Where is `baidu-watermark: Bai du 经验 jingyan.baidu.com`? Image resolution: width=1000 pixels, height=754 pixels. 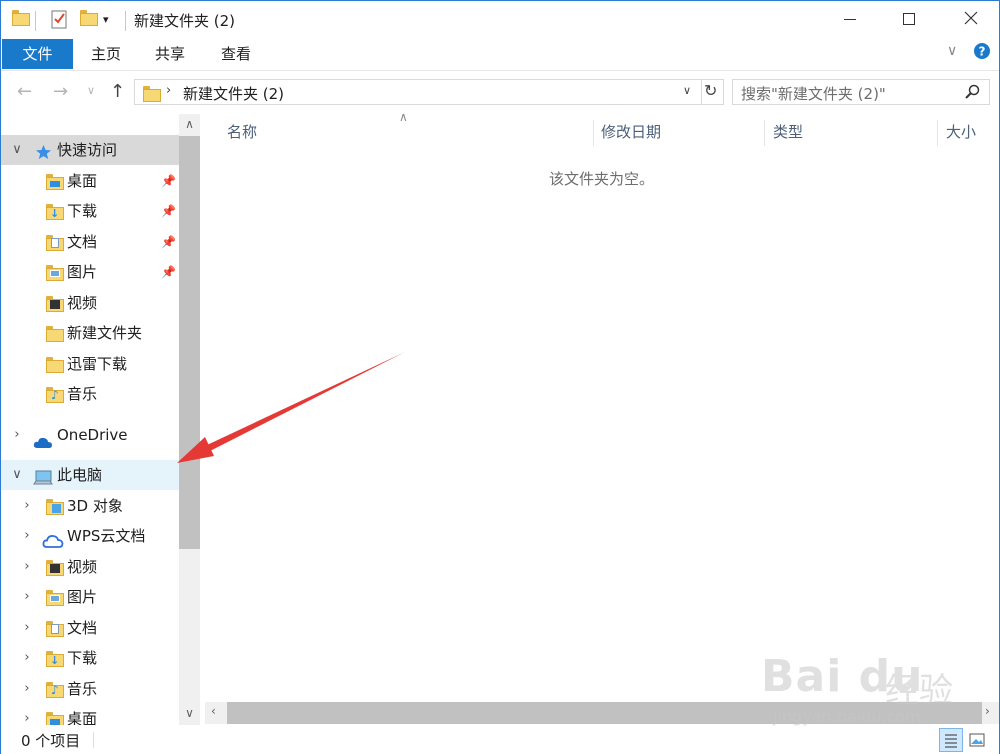
baidu-watermark: Bai du 经验 jingyan.baidu.com is located at coordinates (861, 691).